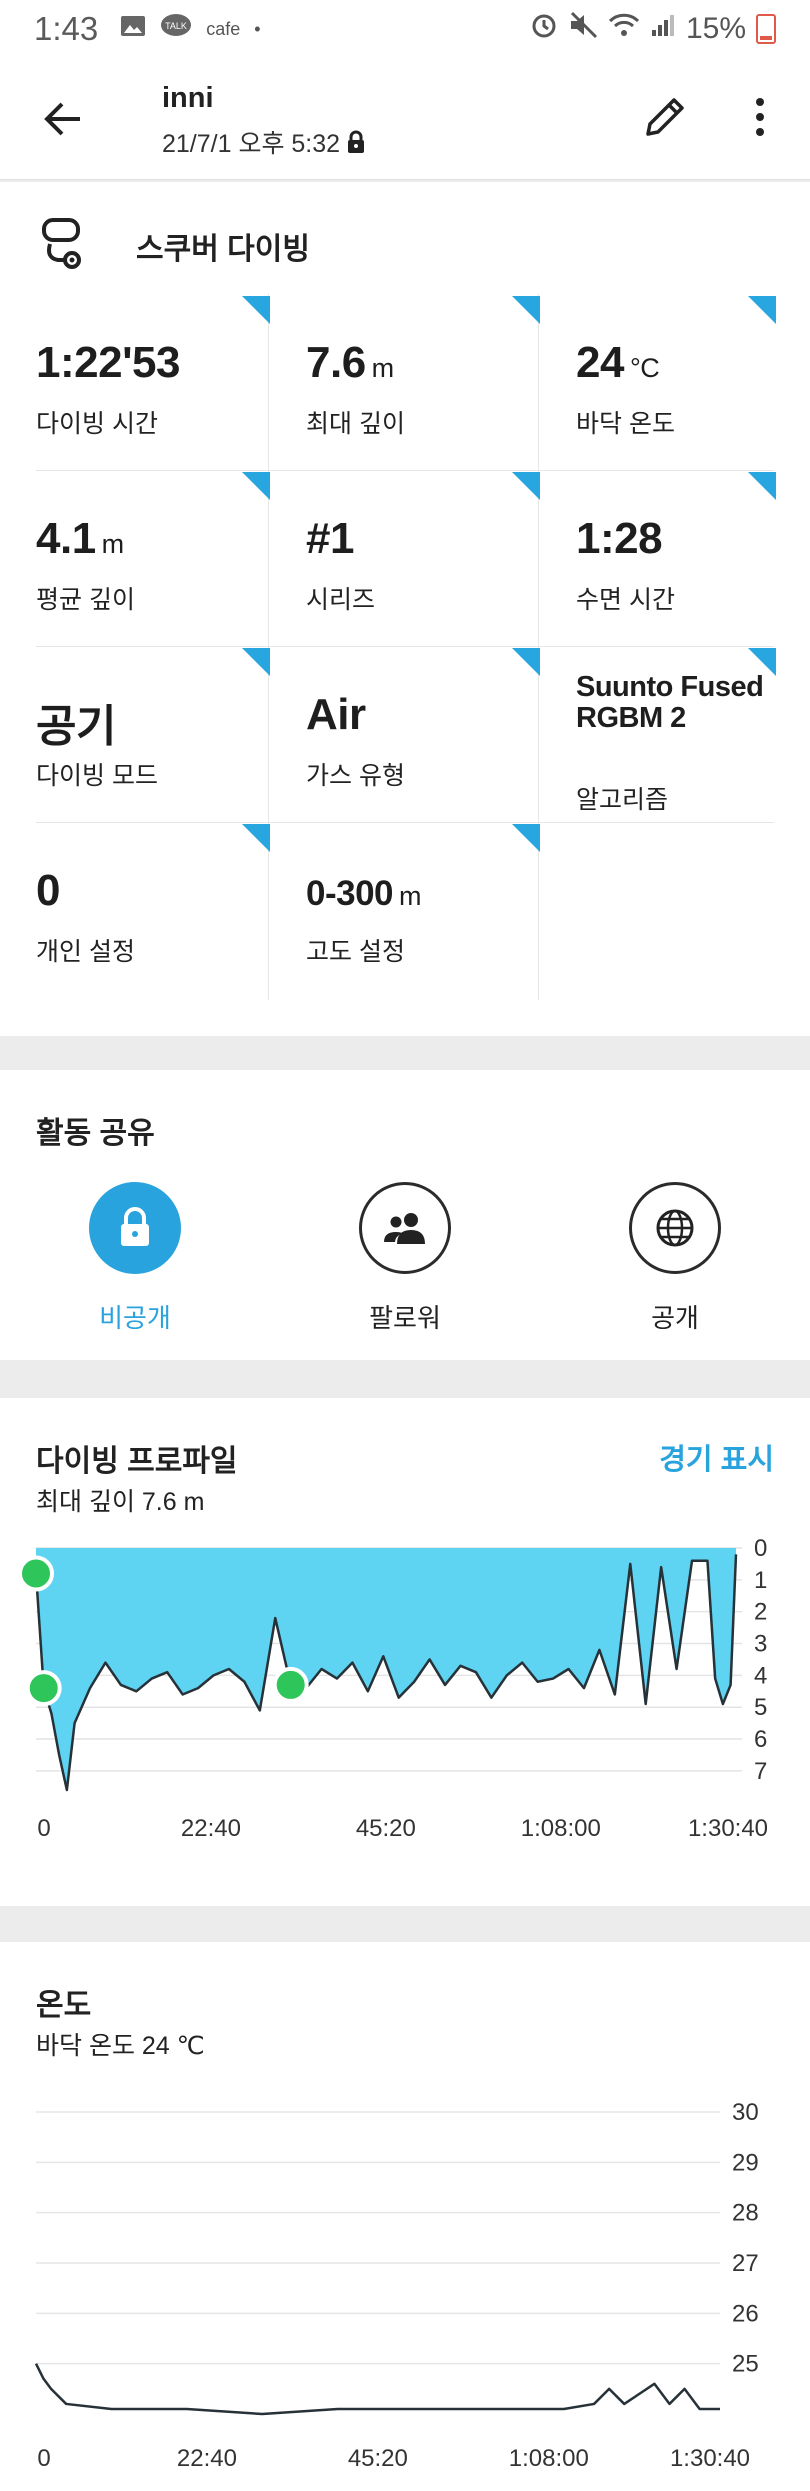 This screenshot has height=2491, width=810. I want to click on stat-altitude-setting: 0-300 m 고도 설정, so click(423, 909).